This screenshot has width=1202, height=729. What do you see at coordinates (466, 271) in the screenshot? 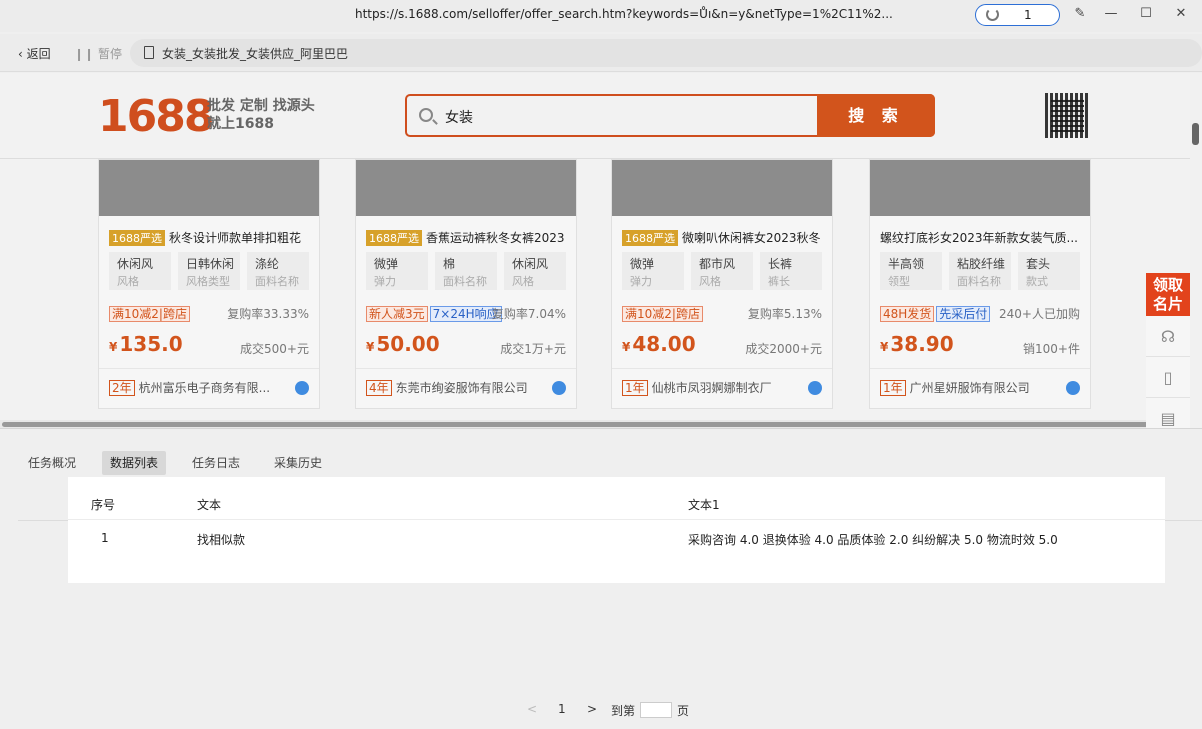
I see `attribute-chip: 棉面料名称` at bounding box center [466, 271].